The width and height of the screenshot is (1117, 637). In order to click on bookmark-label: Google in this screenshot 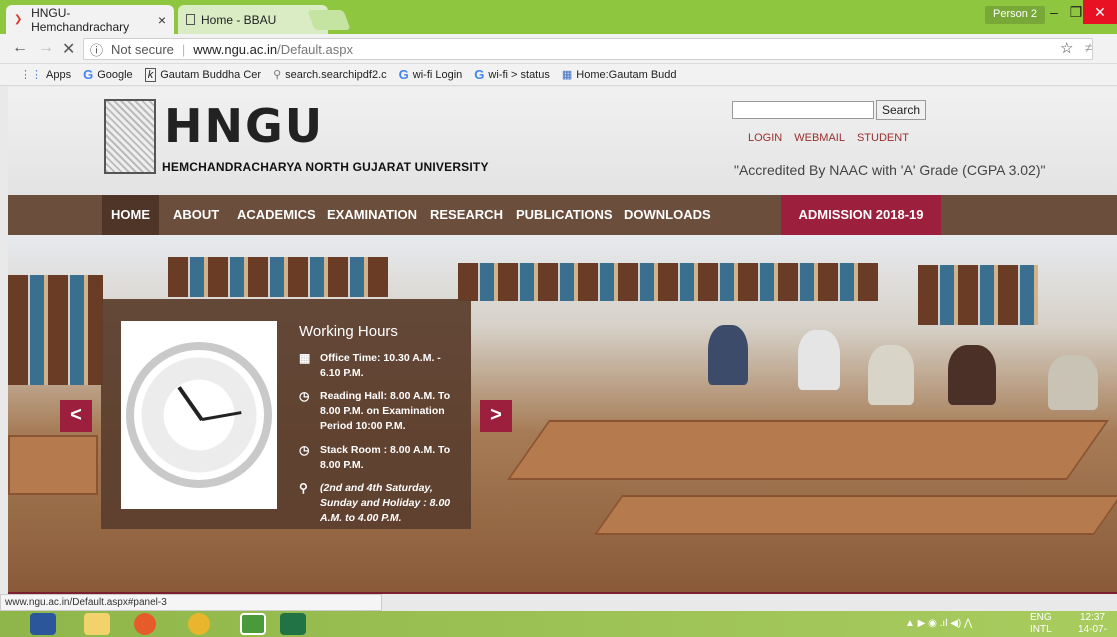, I will do `click(115, 74)`.